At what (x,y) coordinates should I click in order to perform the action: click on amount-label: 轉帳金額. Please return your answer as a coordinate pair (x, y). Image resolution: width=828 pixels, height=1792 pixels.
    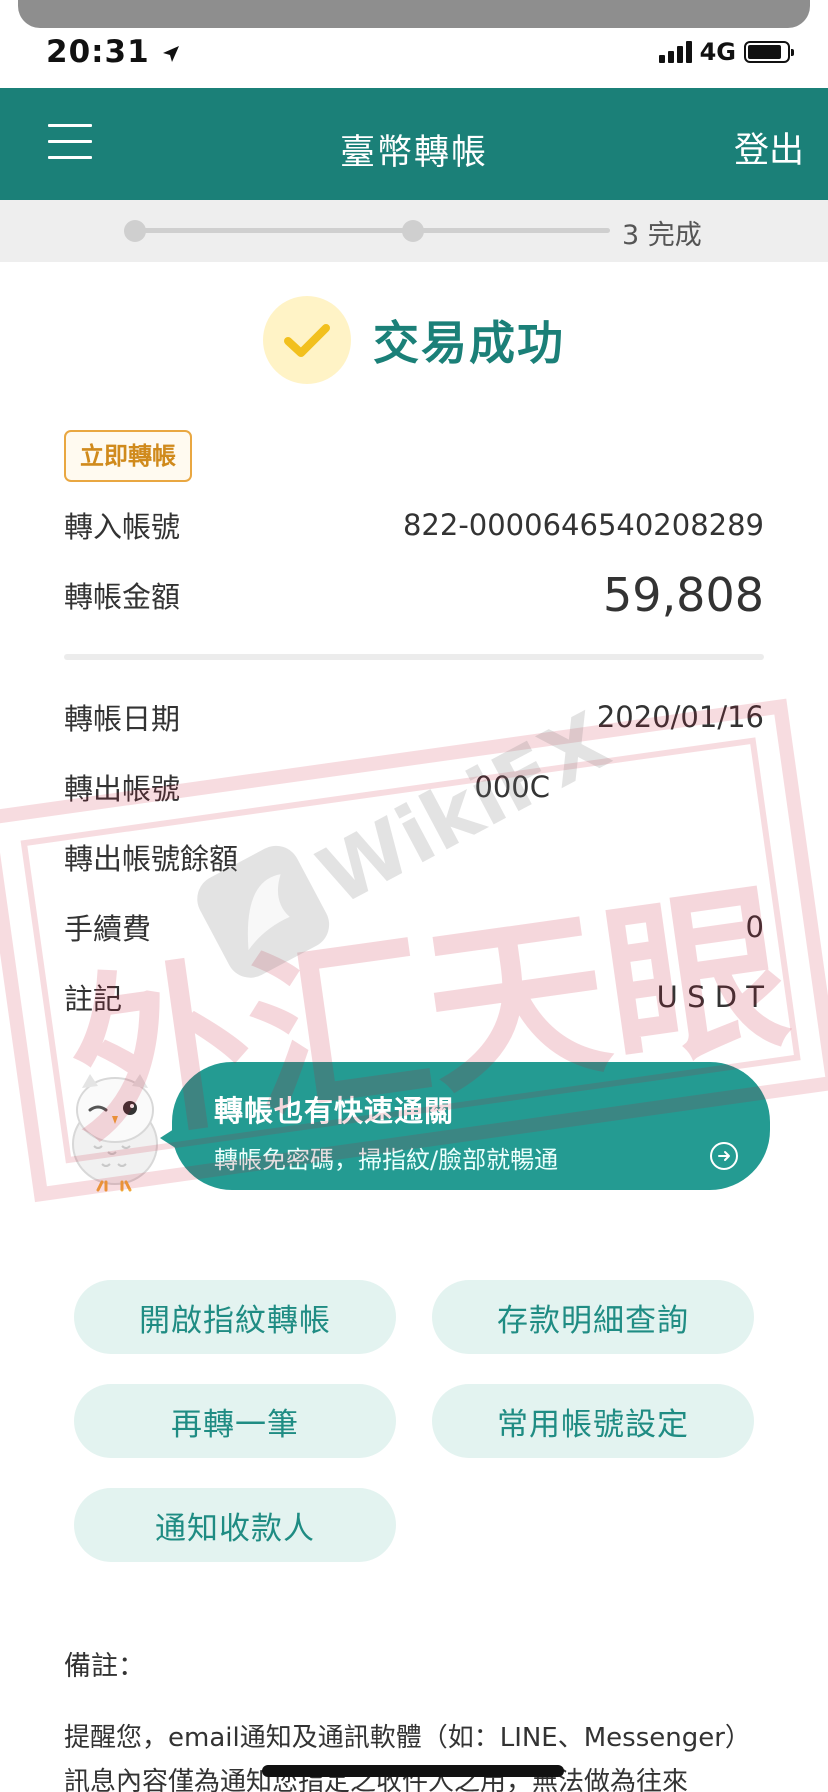
    Looking at the image, I should click on (122, 597).